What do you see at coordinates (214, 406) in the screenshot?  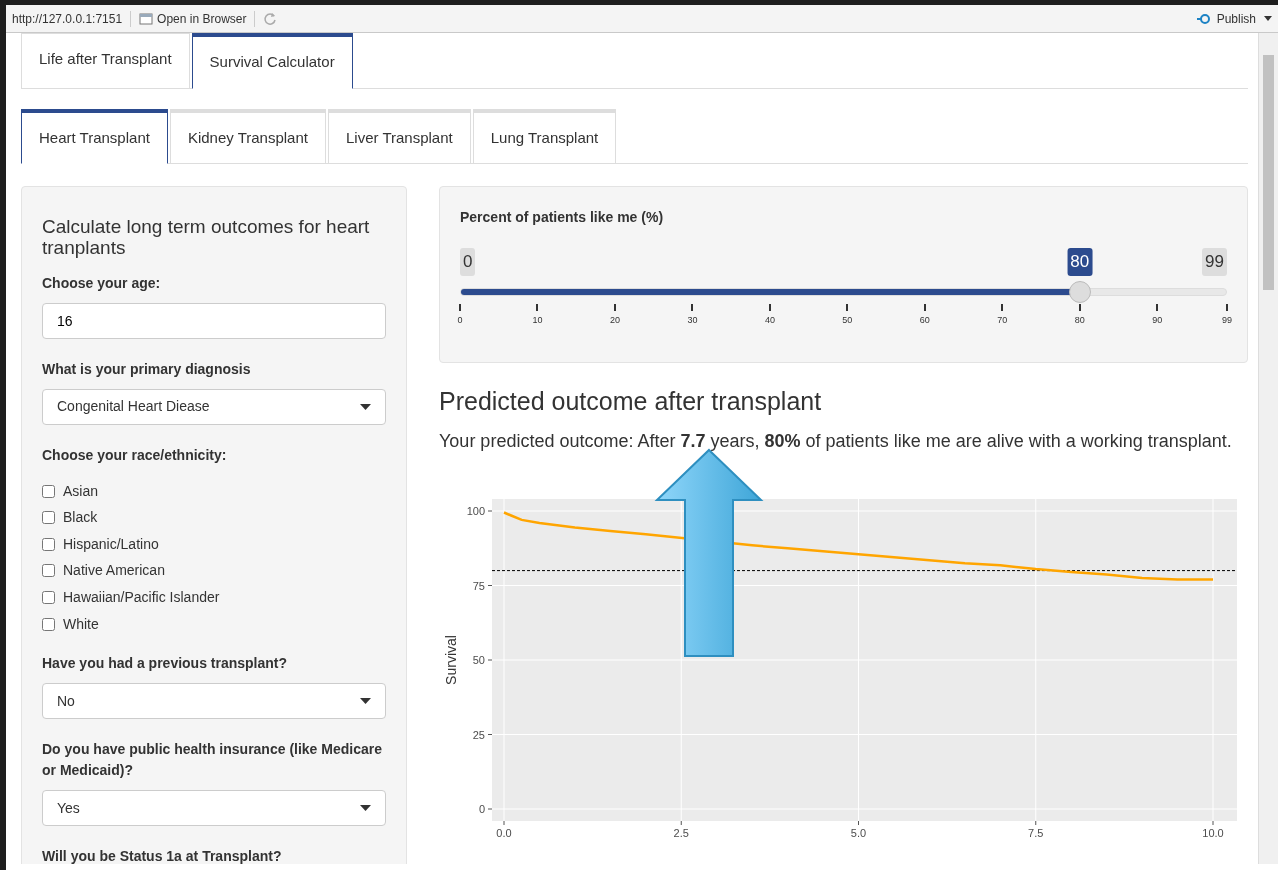 I see `select-field: Congenital Heart Diease` at bounding box center [214, 406].